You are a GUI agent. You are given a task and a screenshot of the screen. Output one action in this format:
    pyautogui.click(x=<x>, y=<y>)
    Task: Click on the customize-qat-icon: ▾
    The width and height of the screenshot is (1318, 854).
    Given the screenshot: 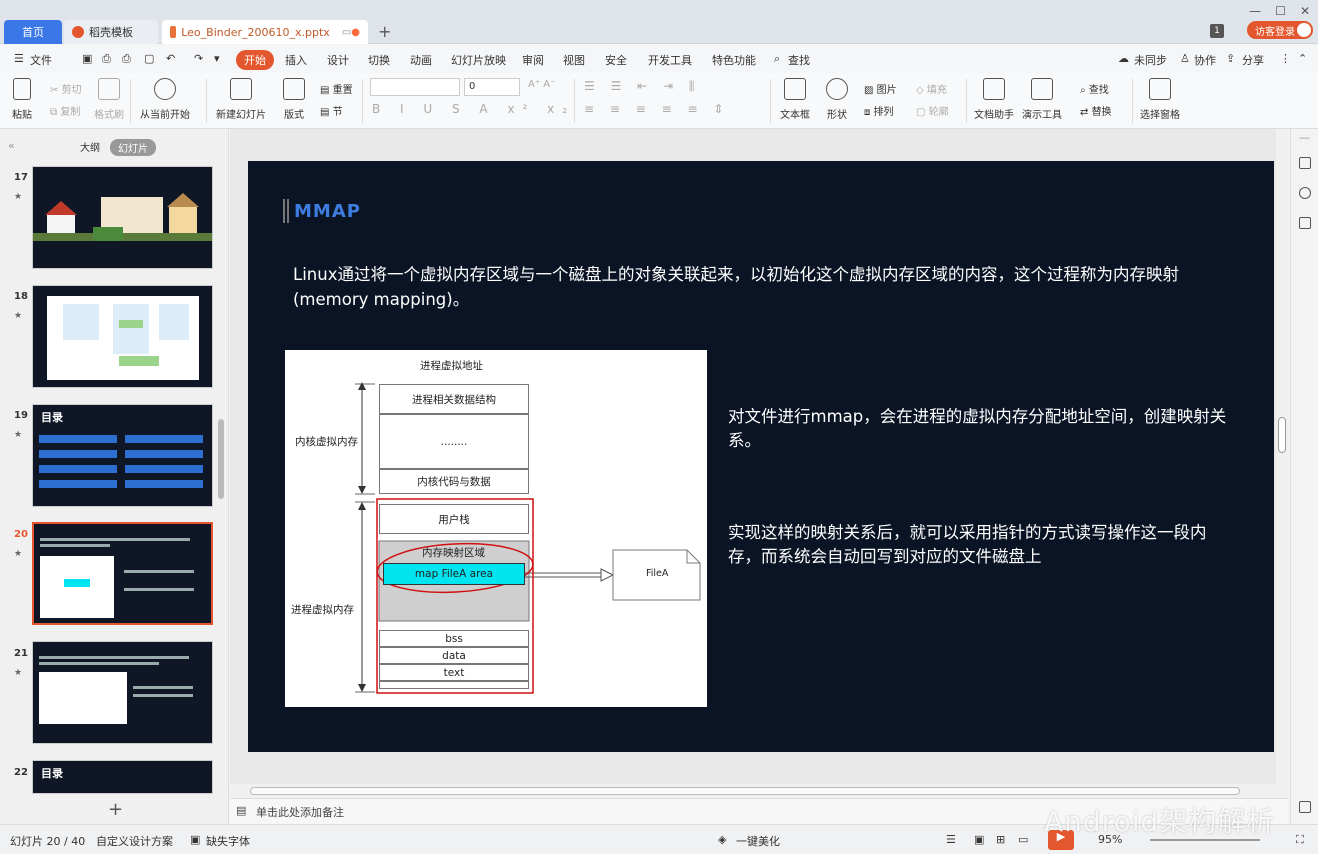 What is the action you would take?
    pyautogui.click(x=217, y=58)
    